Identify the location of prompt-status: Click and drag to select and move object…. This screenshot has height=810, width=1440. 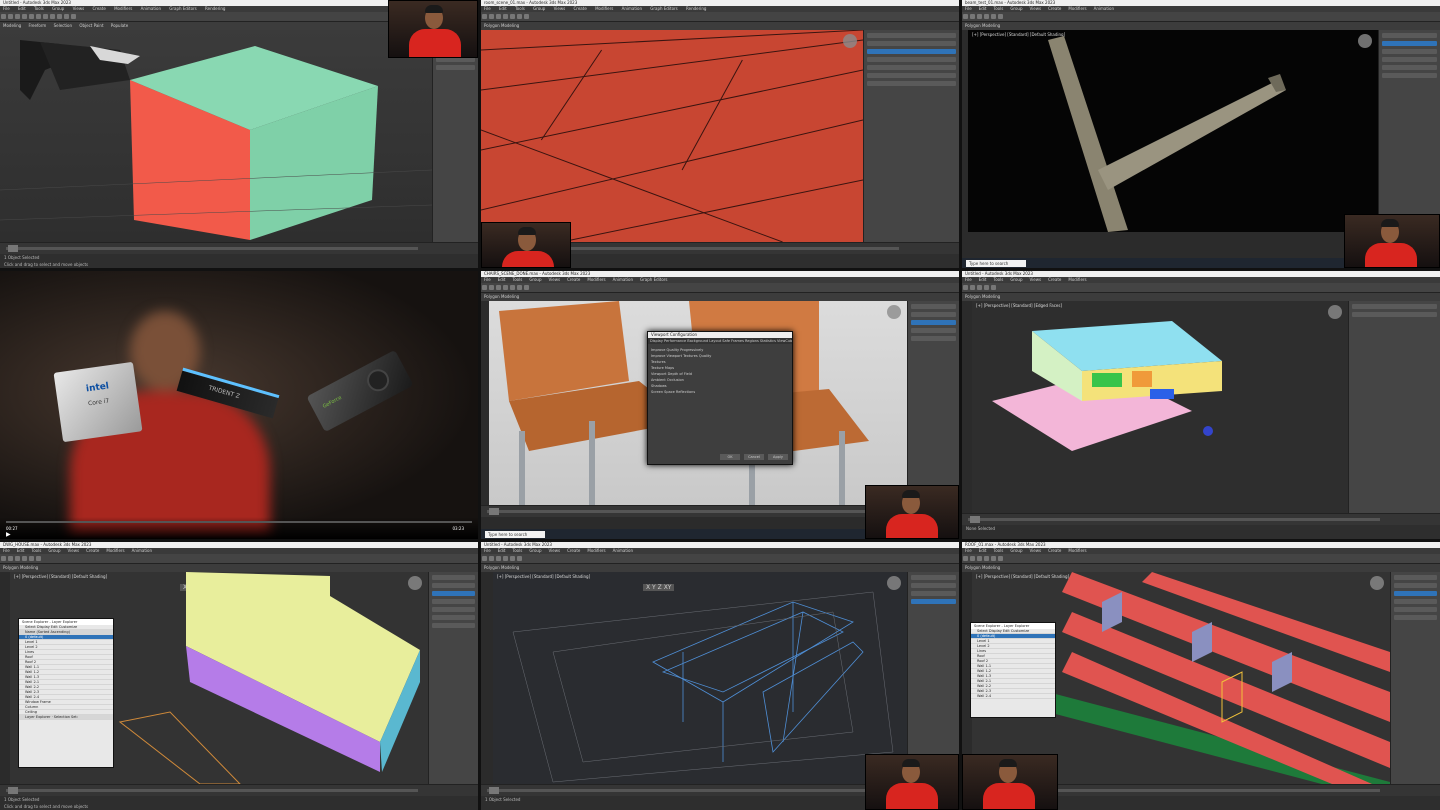
(46, 264).